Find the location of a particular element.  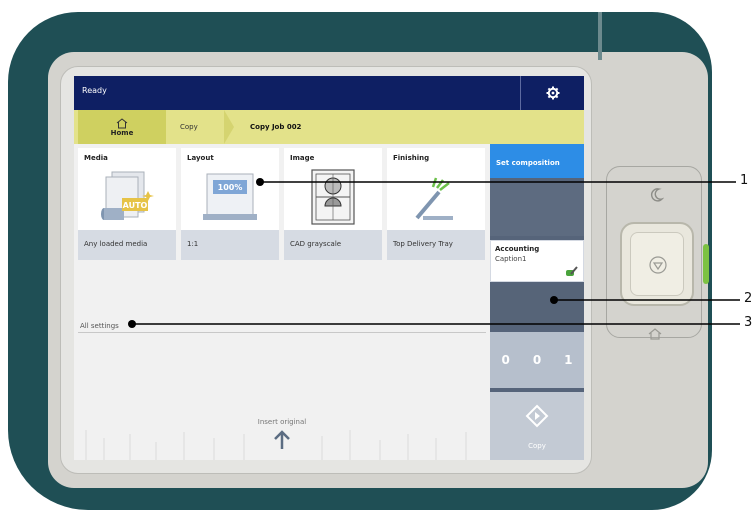

callout-label-2: 2 is located at coordinates (748, 298).